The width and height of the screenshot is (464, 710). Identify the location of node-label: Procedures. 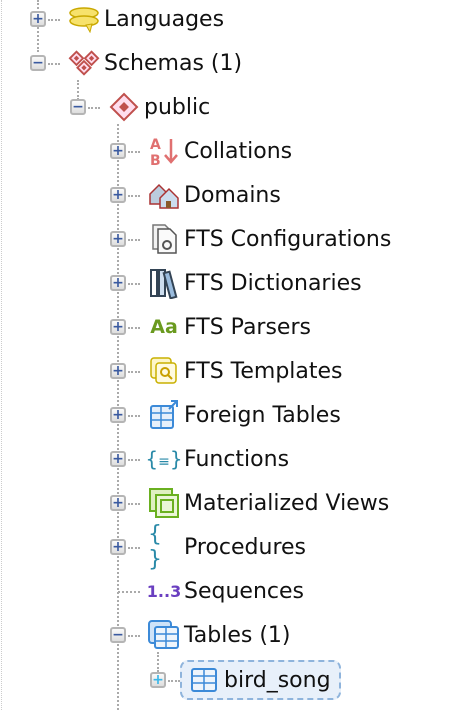
(245, 547).